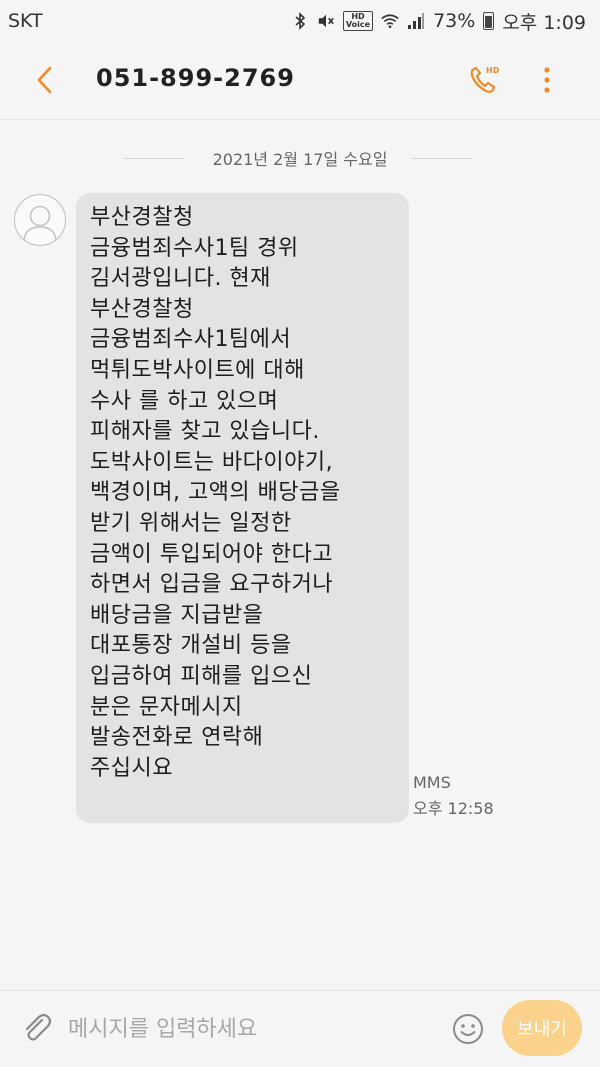 This screenshot has width=600, height=1067. What do you see at coordinates (453, 796) in the screenshot?
I see `message-meta: MMS 오후 12:58` at bounding box center [453, 796].